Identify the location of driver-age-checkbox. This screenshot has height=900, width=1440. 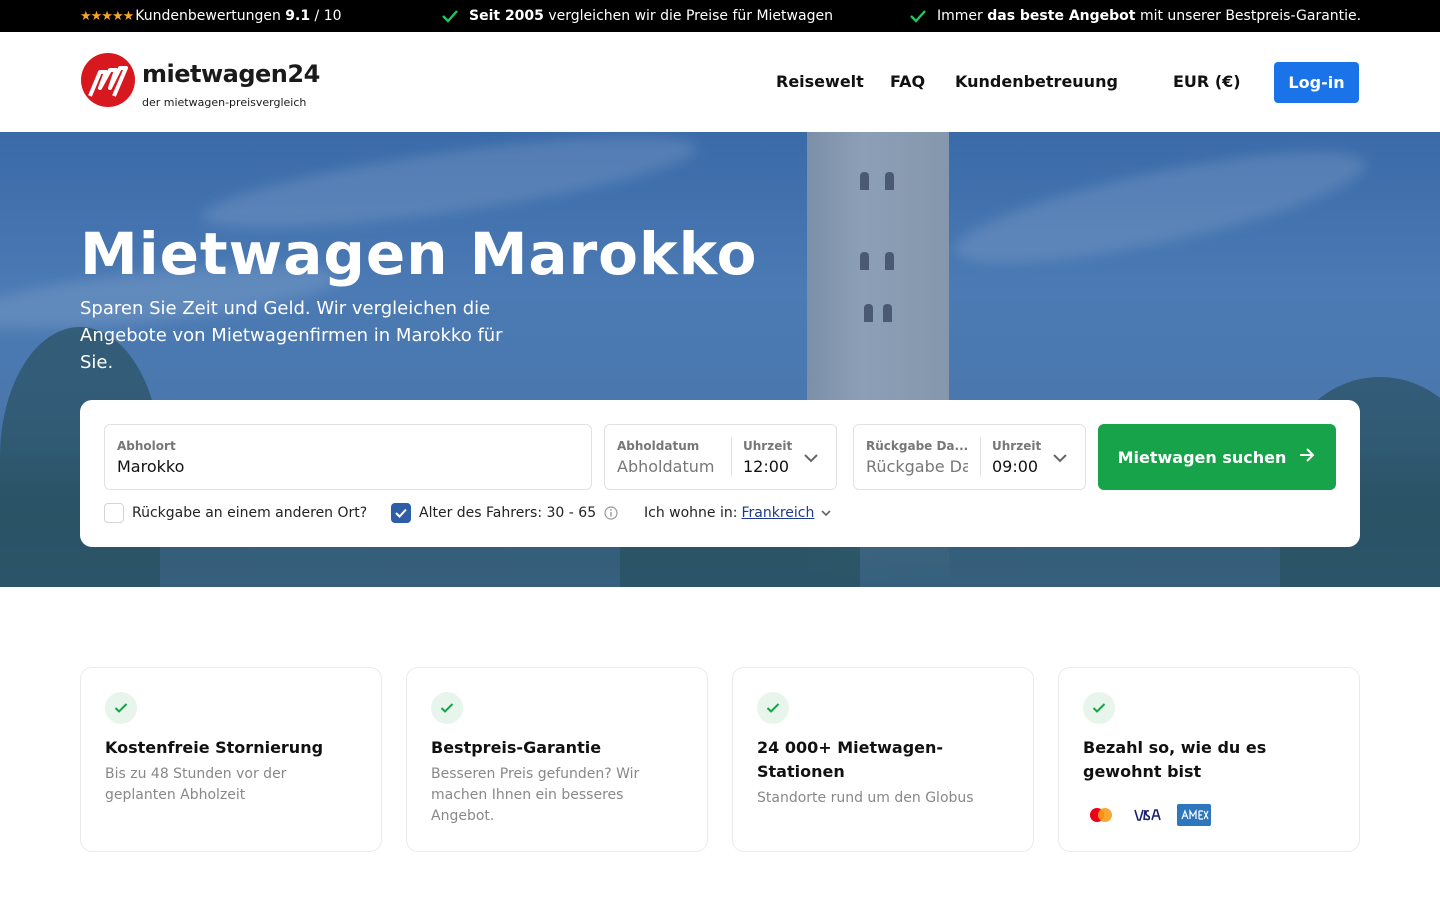
(401, 513).